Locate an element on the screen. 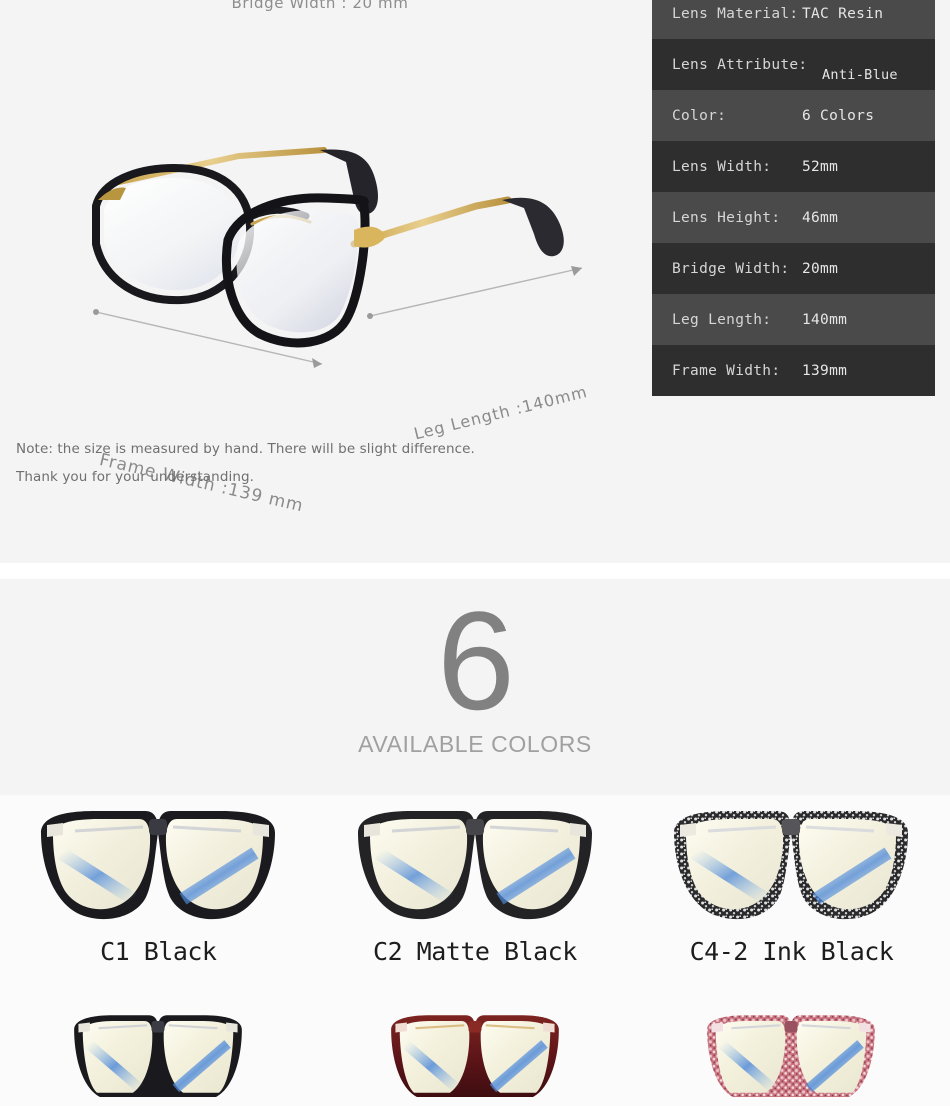 Image resolution: width=950 pixels, height=1106 pixels. spec-key: Color: is located at coordinates (699, 115).